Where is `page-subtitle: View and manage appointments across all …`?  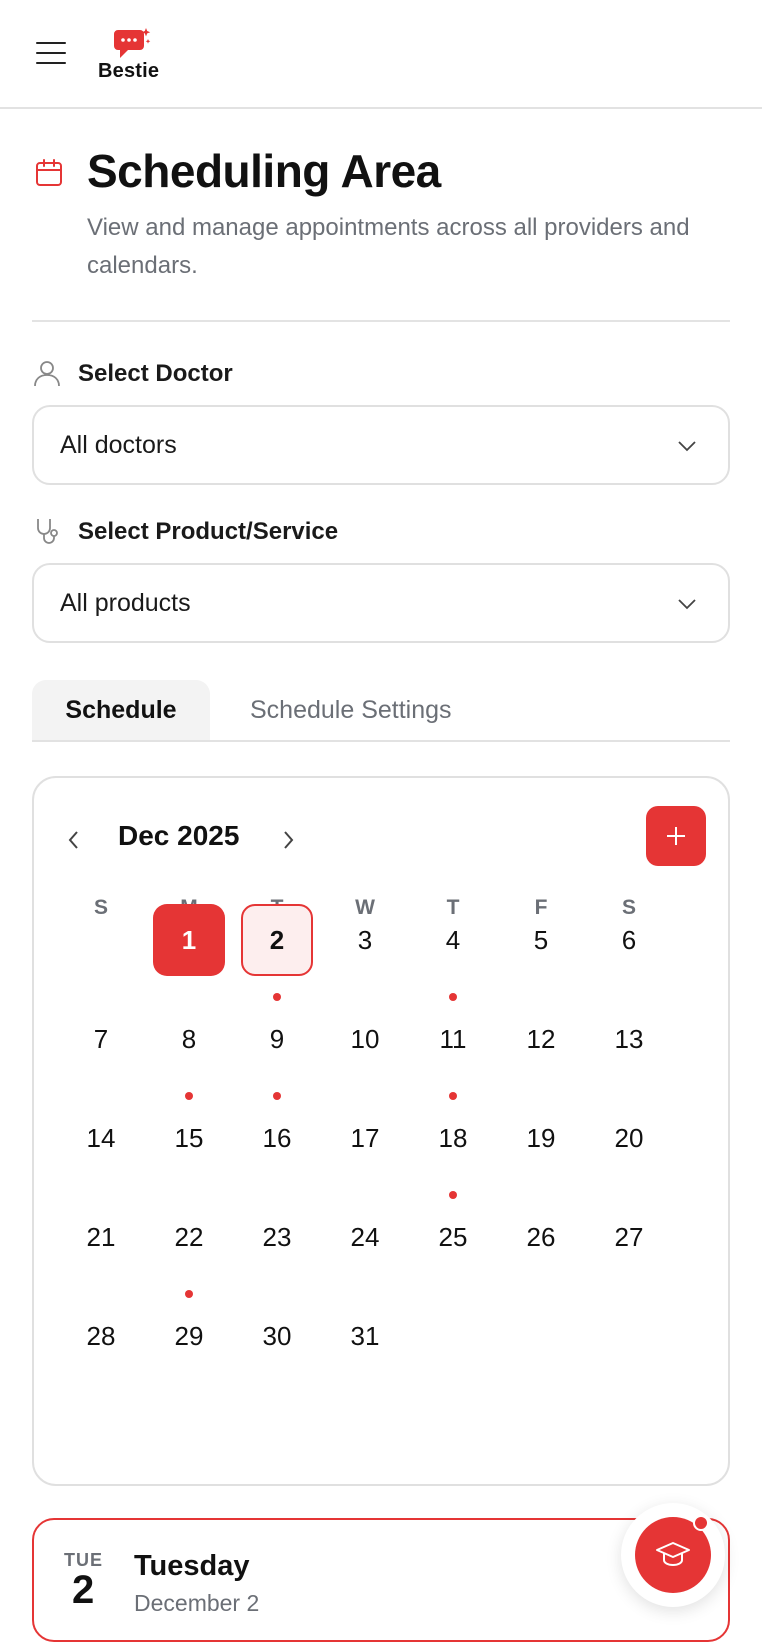 page-subtitle: View and manage appointments across all … is located at coordinates (388, 246).